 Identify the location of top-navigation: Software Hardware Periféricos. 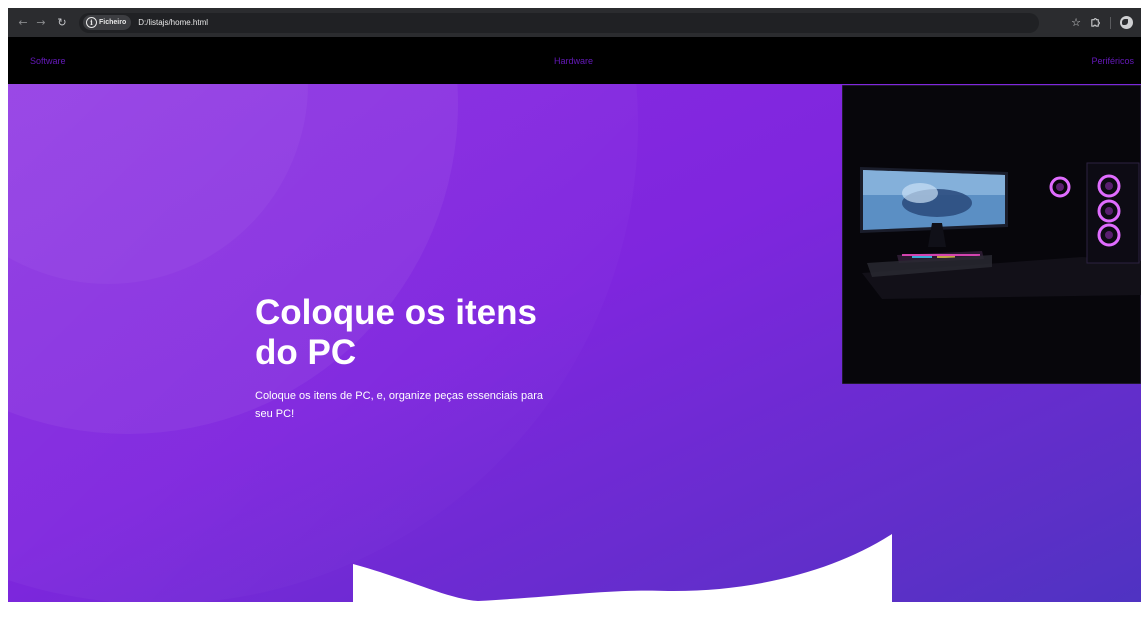
(574, 60).